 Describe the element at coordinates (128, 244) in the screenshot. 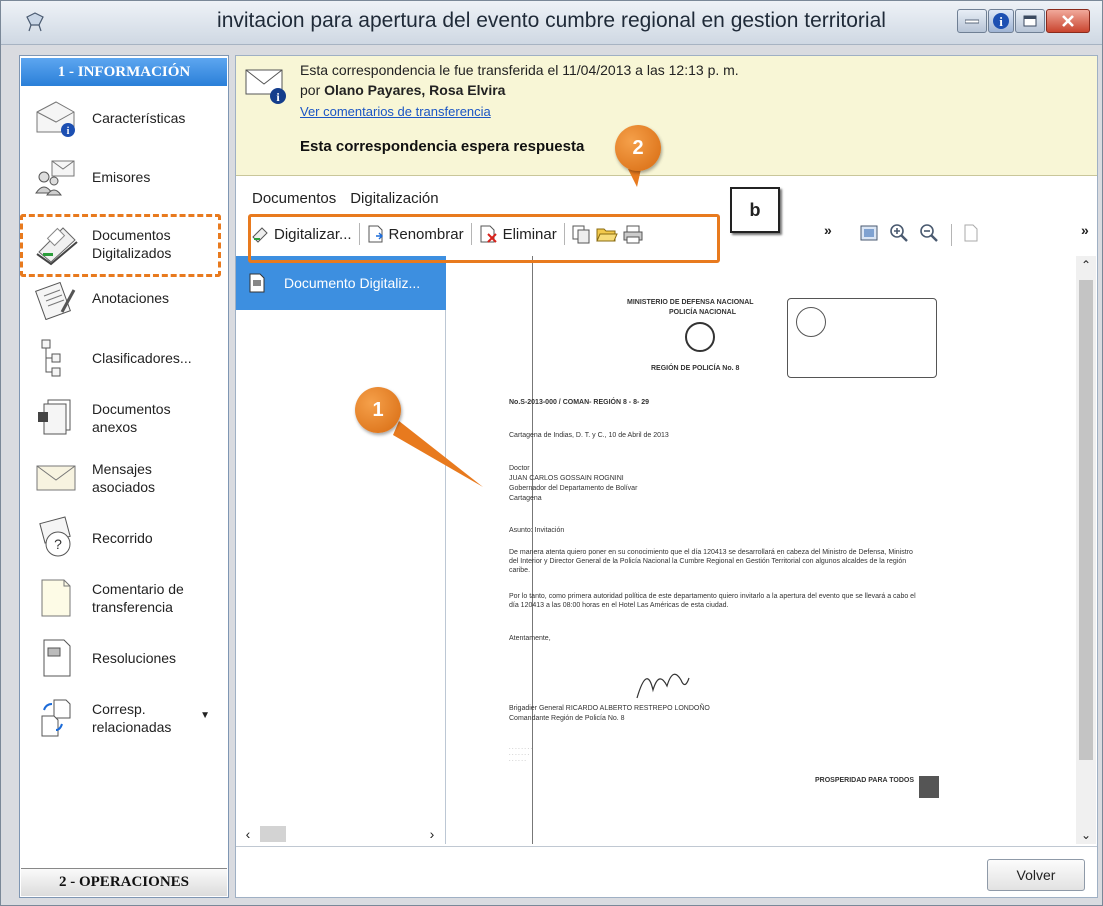

I see `sidebar-item-documentos-digitalizados: Documentos Digitalizados` at that location.